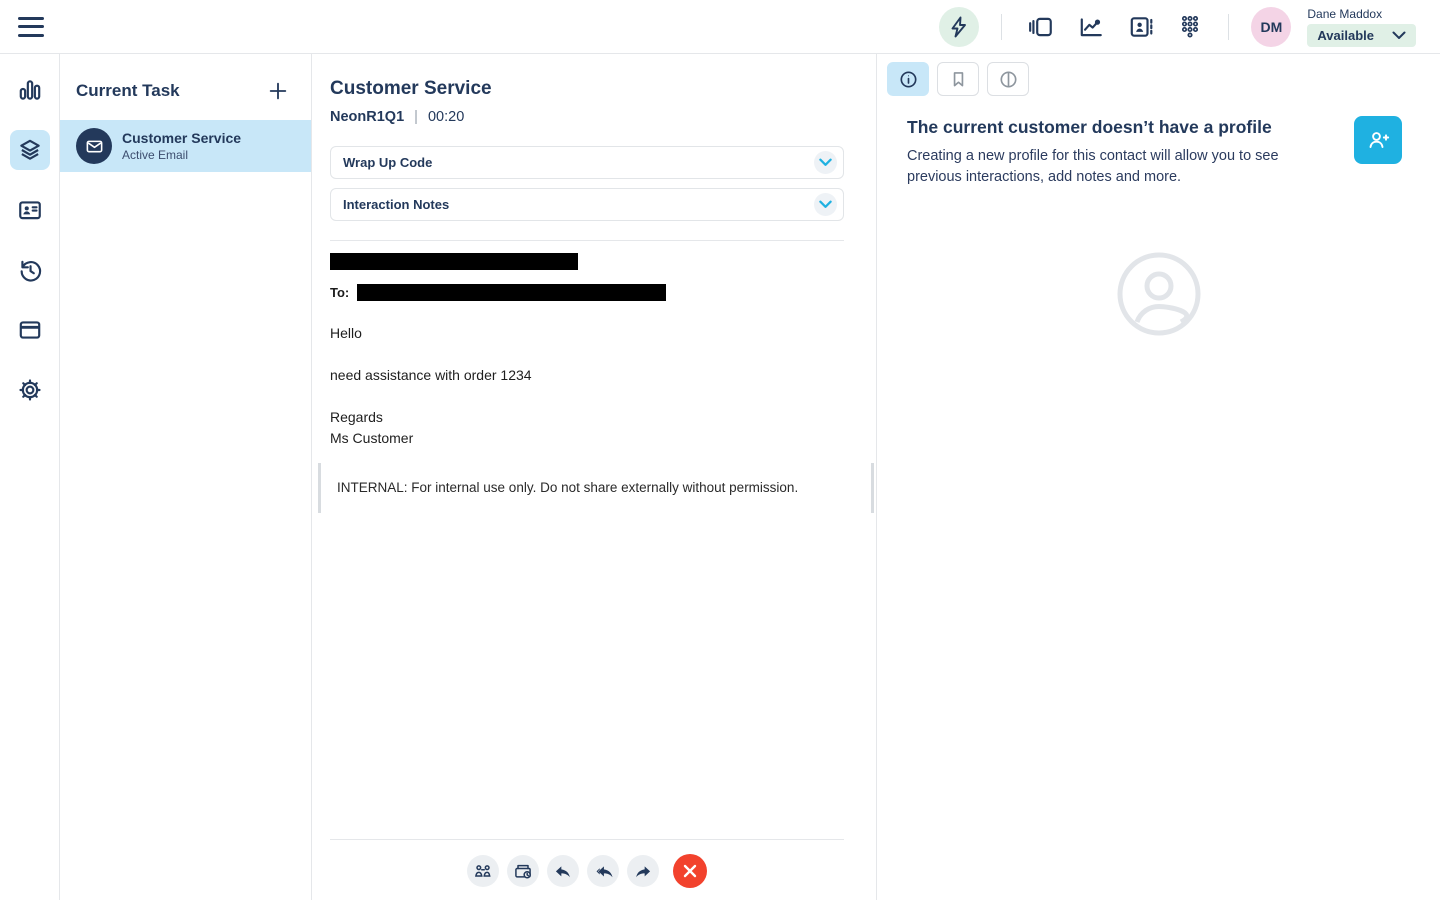 This screenshot has height=900, width=1440. I want to click on history-clock-icon, so click(30, 270).